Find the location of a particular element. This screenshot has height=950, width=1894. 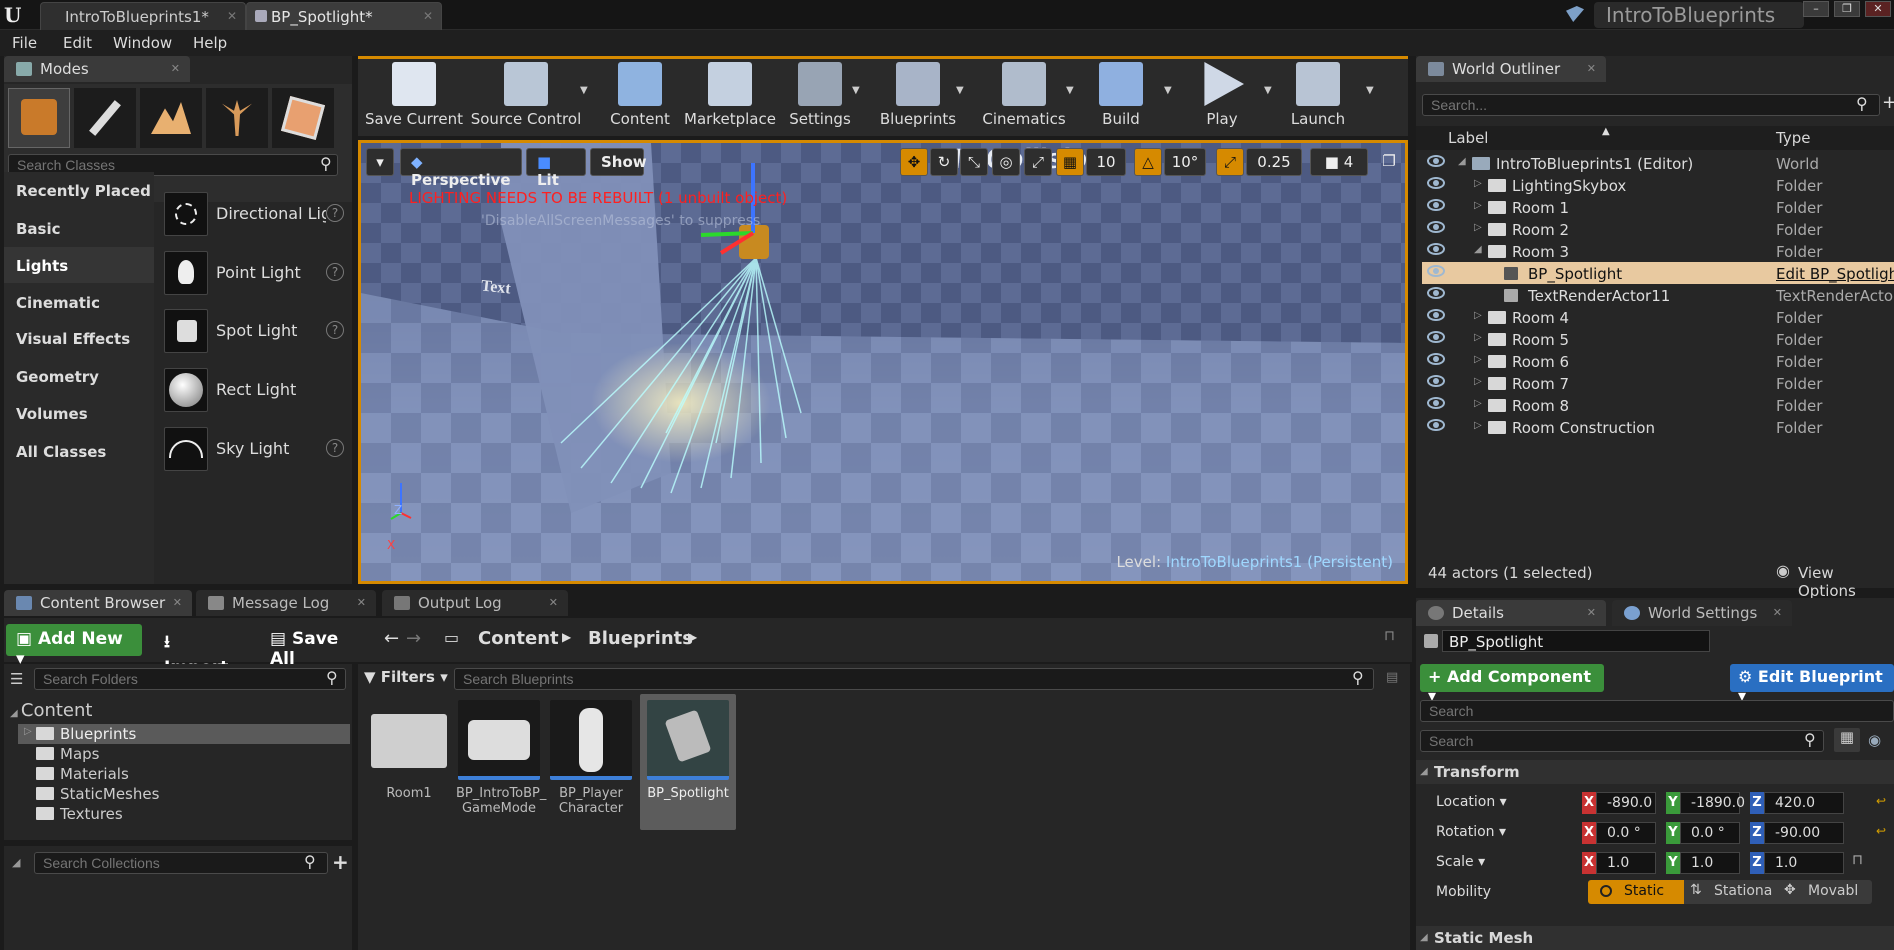

rotation-x-field: 0.0 ° is located at coordinates (1626, 833).